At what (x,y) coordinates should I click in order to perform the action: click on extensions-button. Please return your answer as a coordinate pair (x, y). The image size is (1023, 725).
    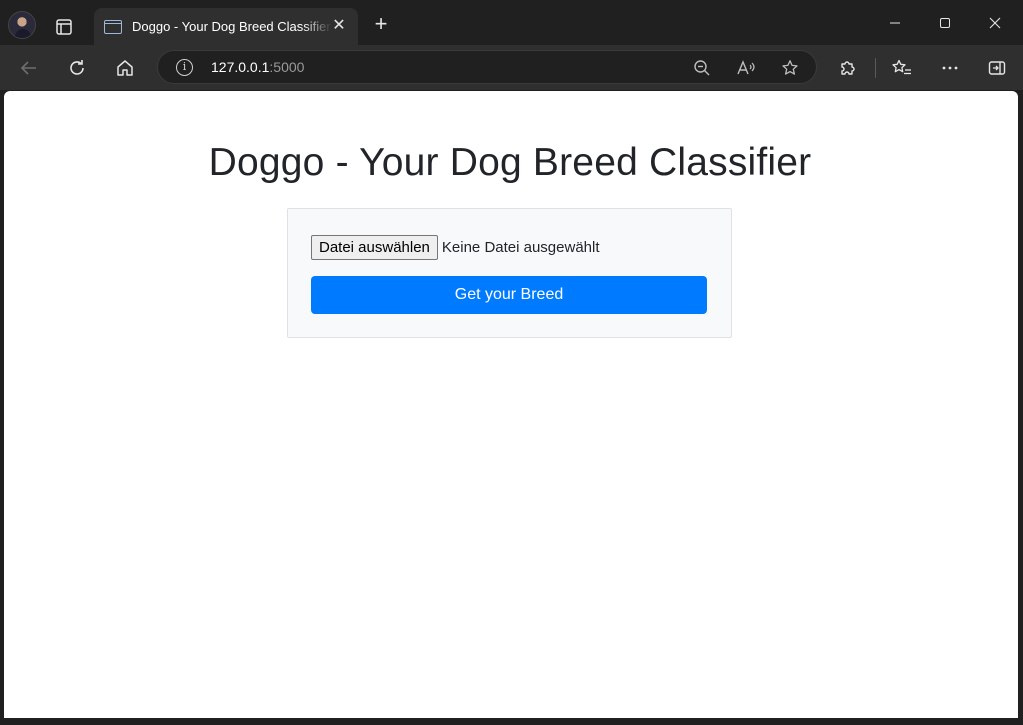
    Looking at the image, I should click on (848, 68).